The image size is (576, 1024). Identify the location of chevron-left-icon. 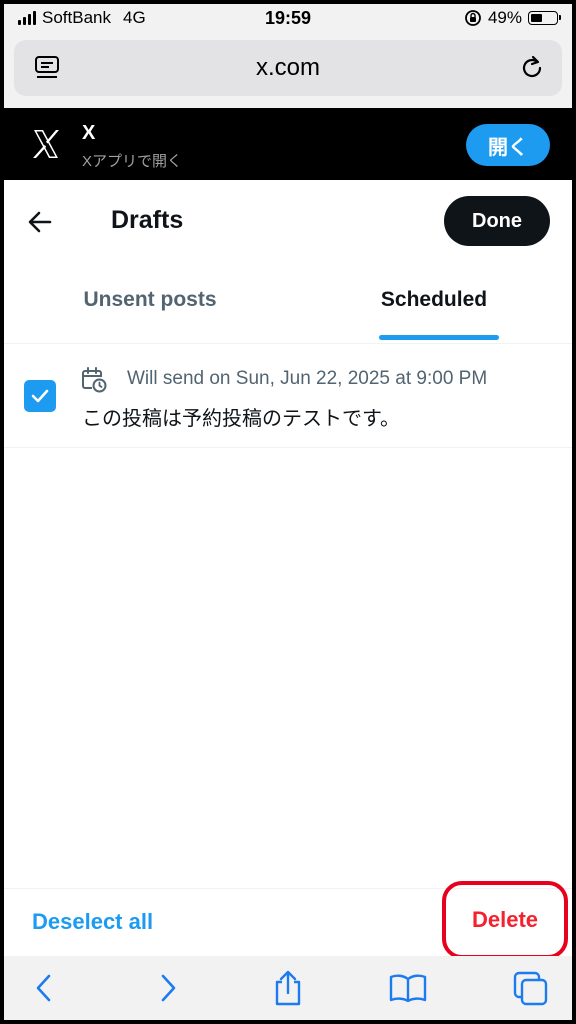
(43, 988).